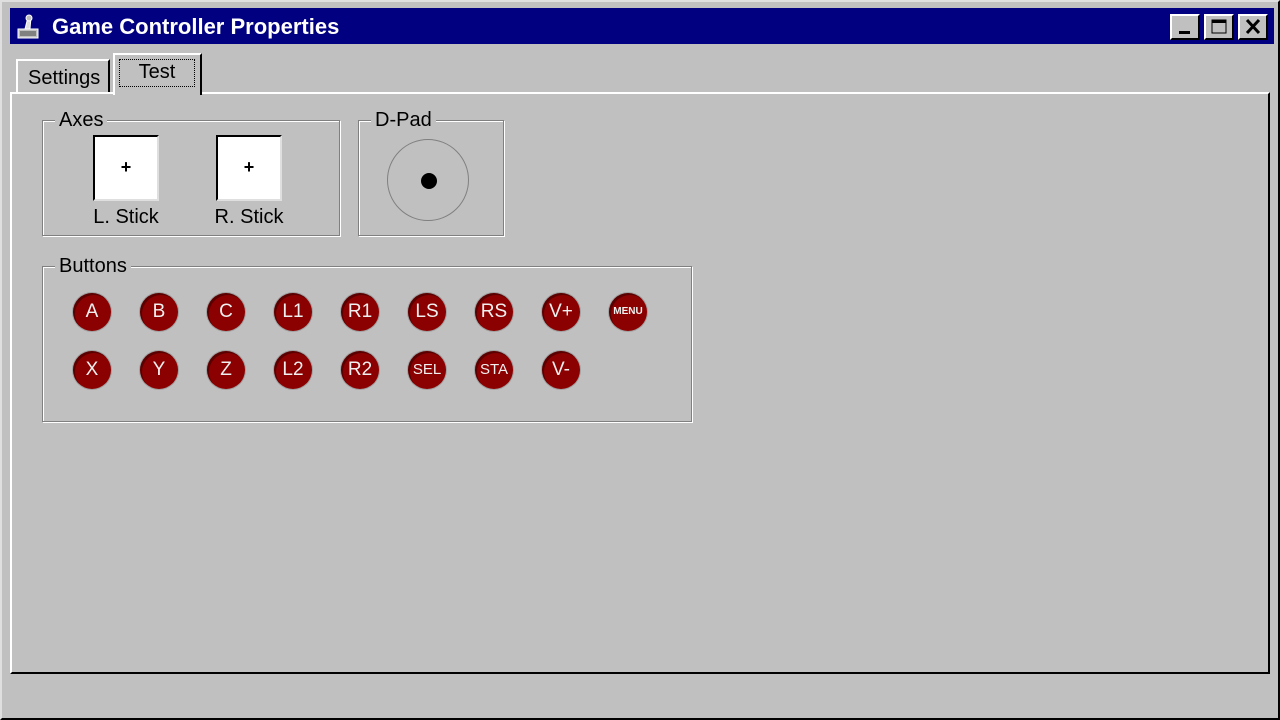  I want to click on right-stick-area: +, so click(249, 168).